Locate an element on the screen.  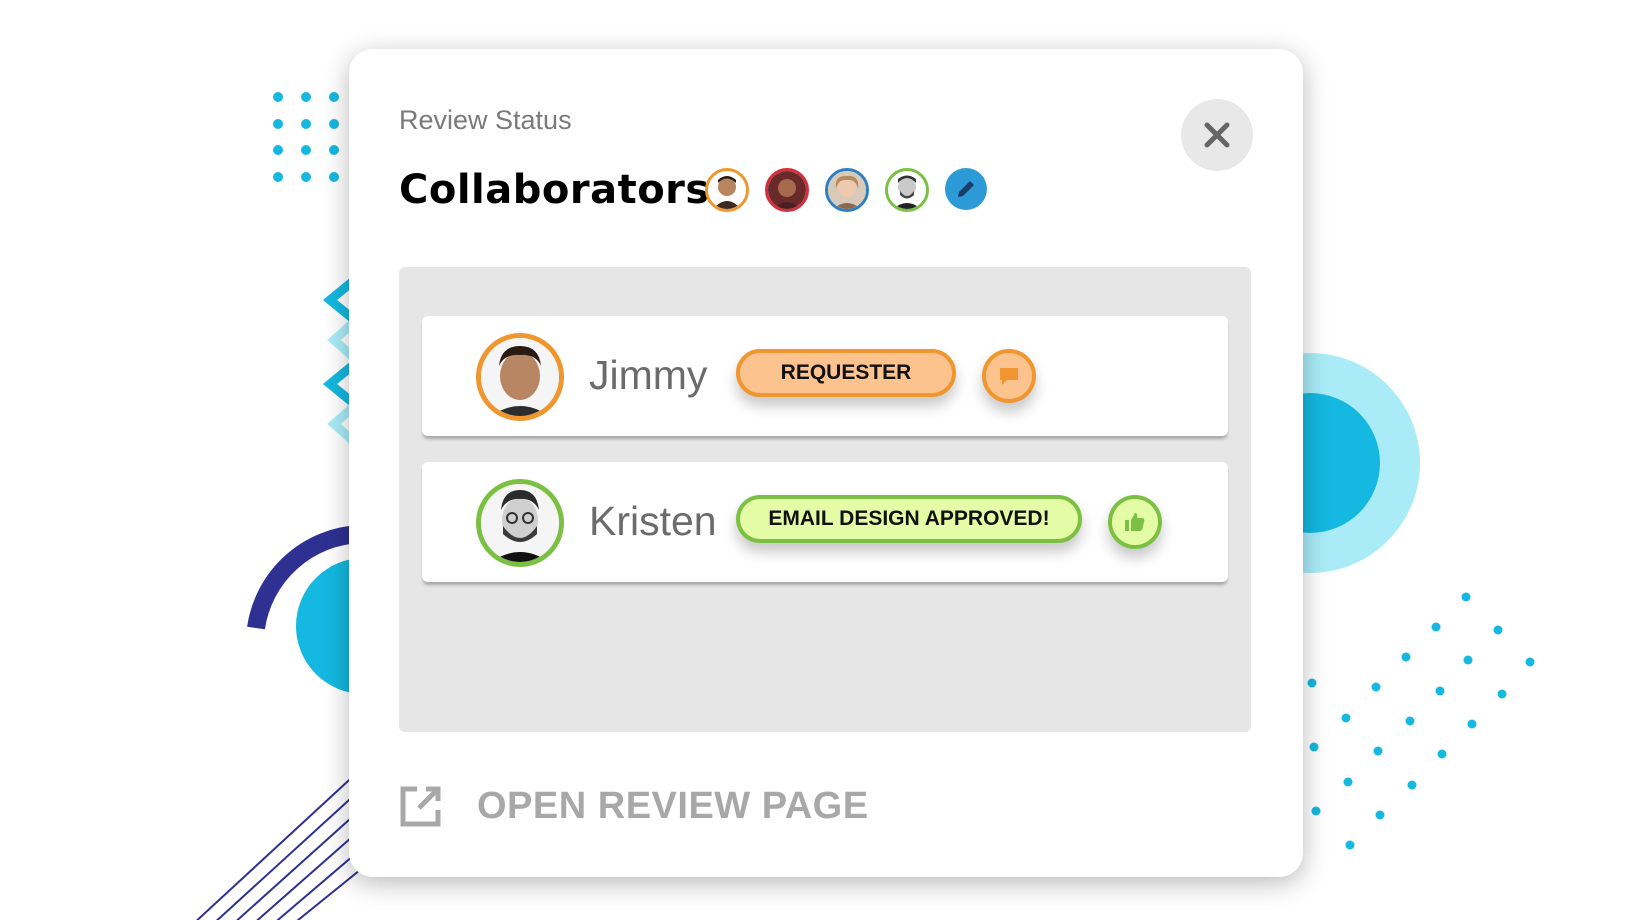
collaborator-avatars is located at coordinates (846, 190).